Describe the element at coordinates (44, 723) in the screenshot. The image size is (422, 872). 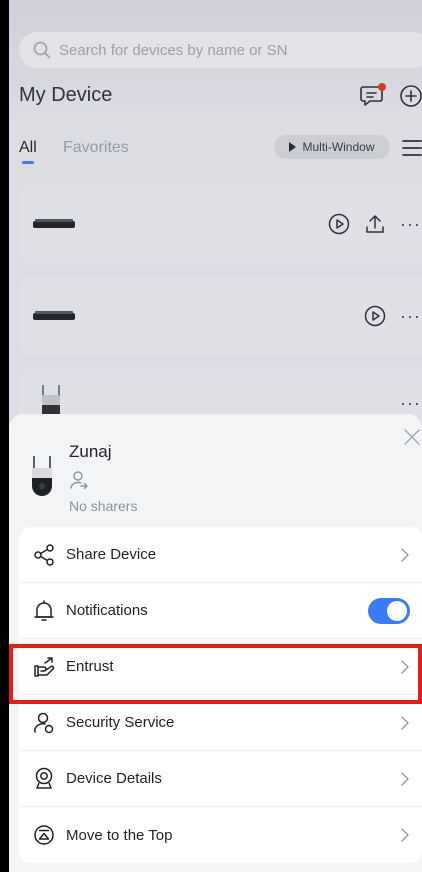
I see `security-person-icon` at that location.